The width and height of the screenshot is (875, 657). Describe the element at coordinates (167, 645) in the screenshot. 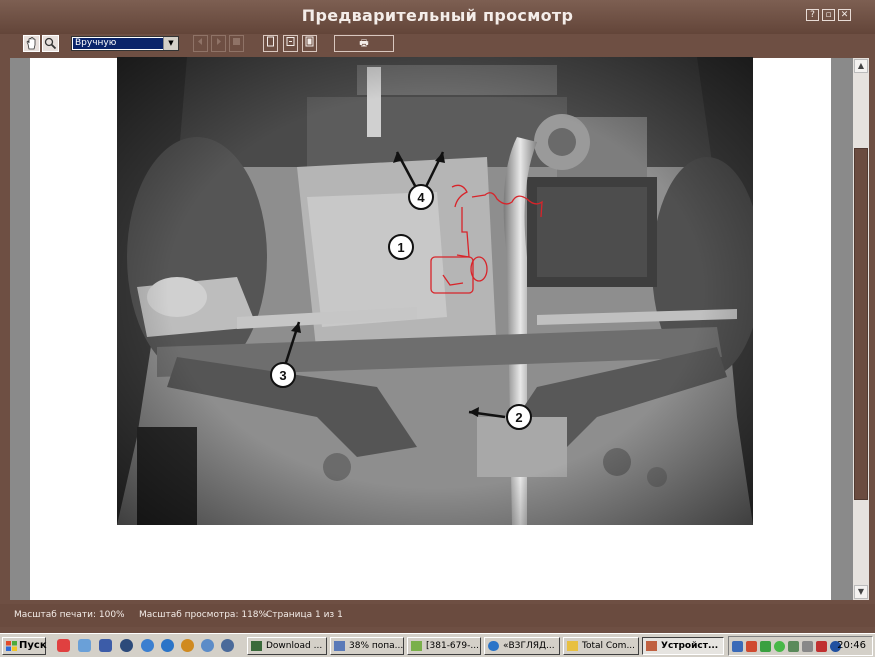

I see `quicklaunch-browser-icon` at that location.